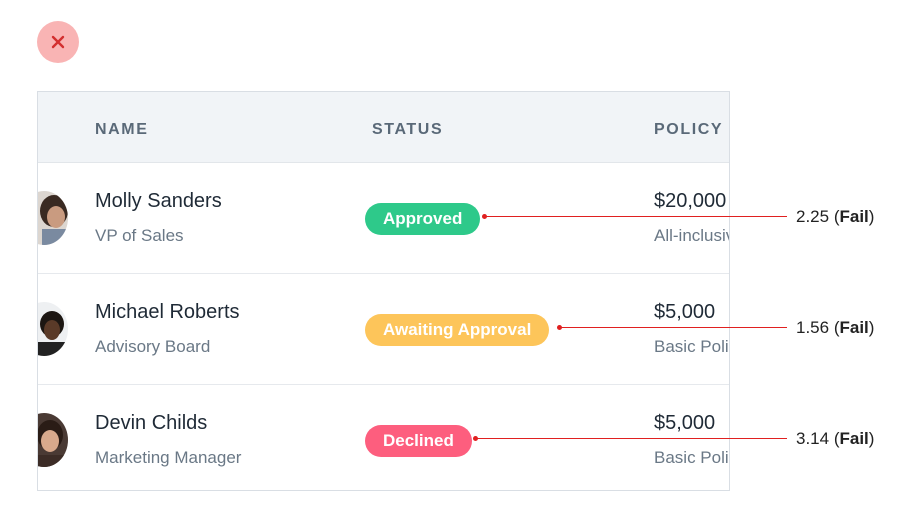 The height and width of the screenshot is (523, 923). I want to click on column-header-policy: POLICY, so click(688, 130).